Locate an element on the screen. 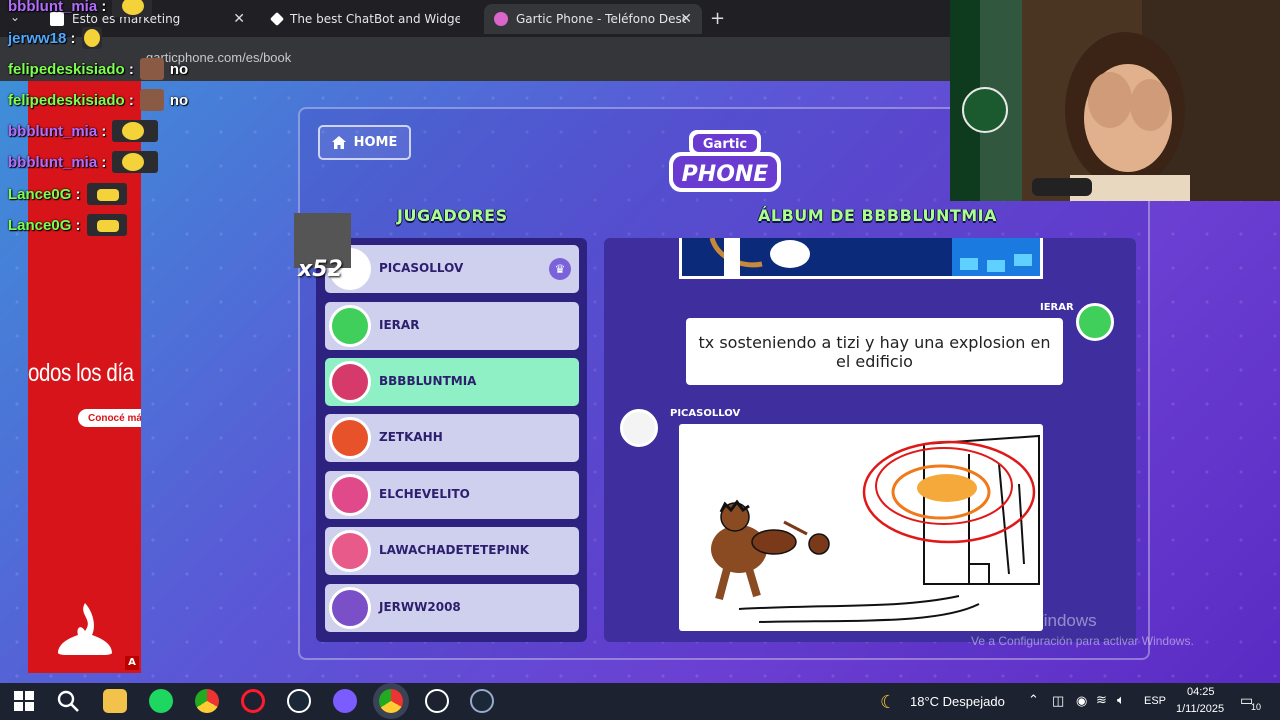 The image size is (1280, 720). browser-tab-chatbot: The best ChatBot and Widgets is located at coordinates (369, 19).